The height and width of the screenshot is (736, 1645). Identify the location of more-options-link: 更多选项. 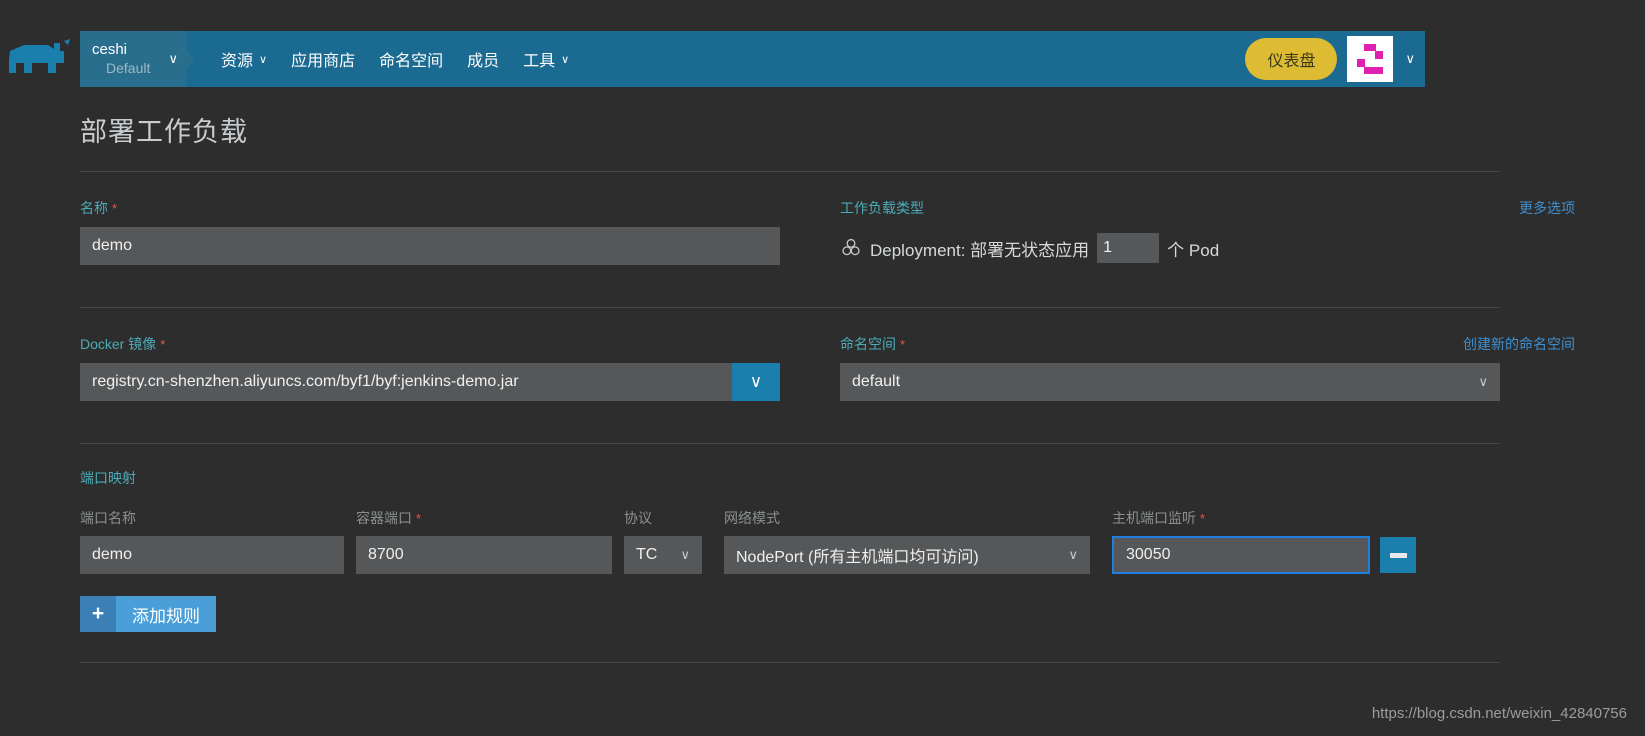
(1547, 208).